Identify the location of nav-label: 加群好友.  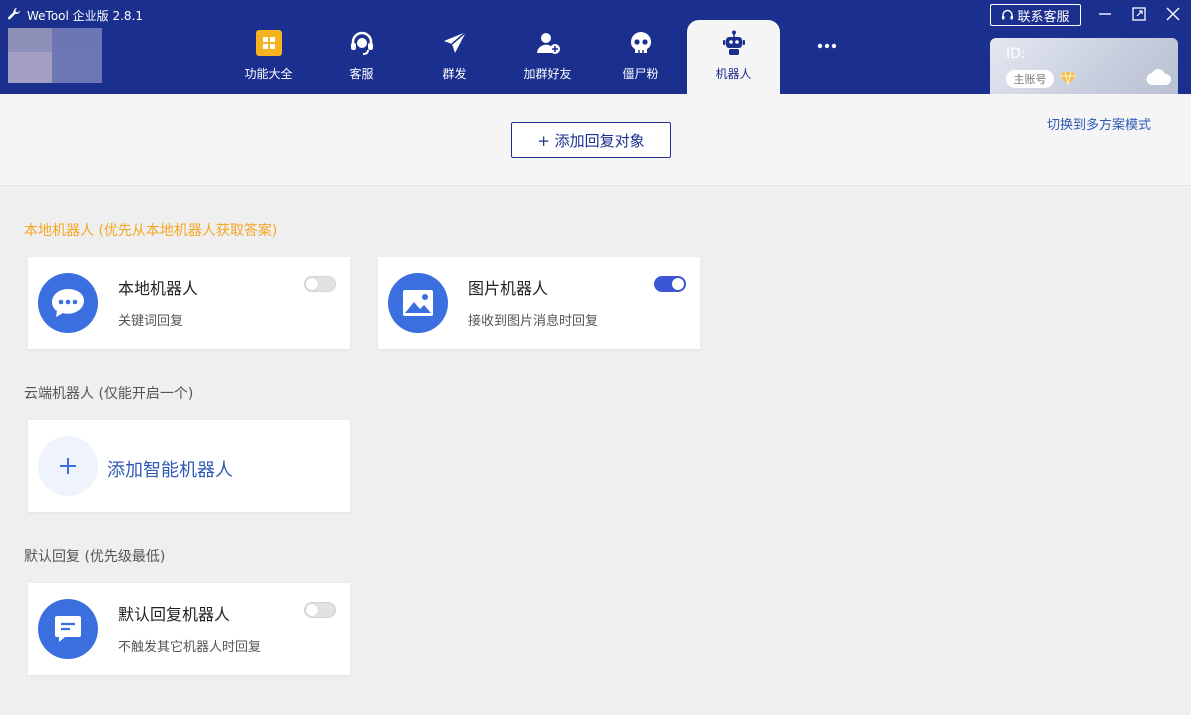
(547, 74).